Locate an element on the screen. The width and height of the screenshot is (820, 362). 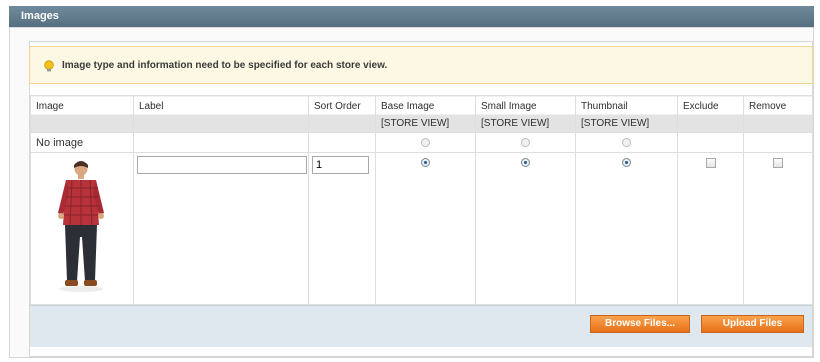
product-photo-man-plaid-shirt is located at coordinates (81, 226).